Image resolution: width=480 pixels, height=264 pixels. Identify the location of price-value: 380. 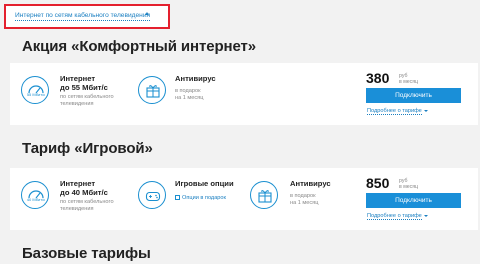
(378, 78).